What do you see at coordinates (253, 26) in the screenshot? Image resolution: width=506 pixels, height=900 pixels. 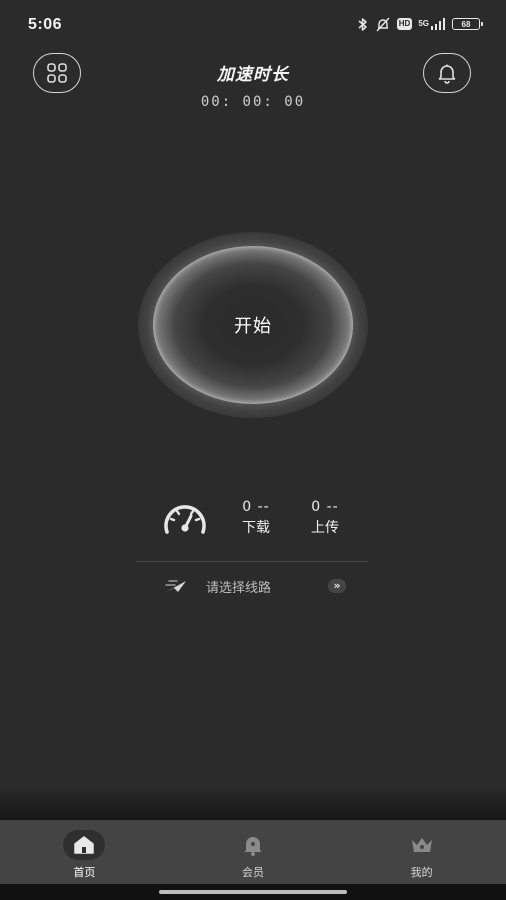 I see `status-bar: 5:06 HD 5G 68` at bounding box center [253, 26].